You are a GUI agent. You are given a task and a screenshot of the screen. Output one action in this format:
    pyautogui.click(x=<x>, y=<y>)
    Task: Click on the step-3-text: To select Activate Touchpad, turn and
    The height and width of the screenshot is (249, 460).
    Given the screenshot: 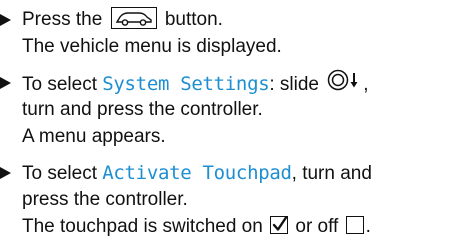 What is the action you would take?
    pyautogui.click(x=197, y=173)
    